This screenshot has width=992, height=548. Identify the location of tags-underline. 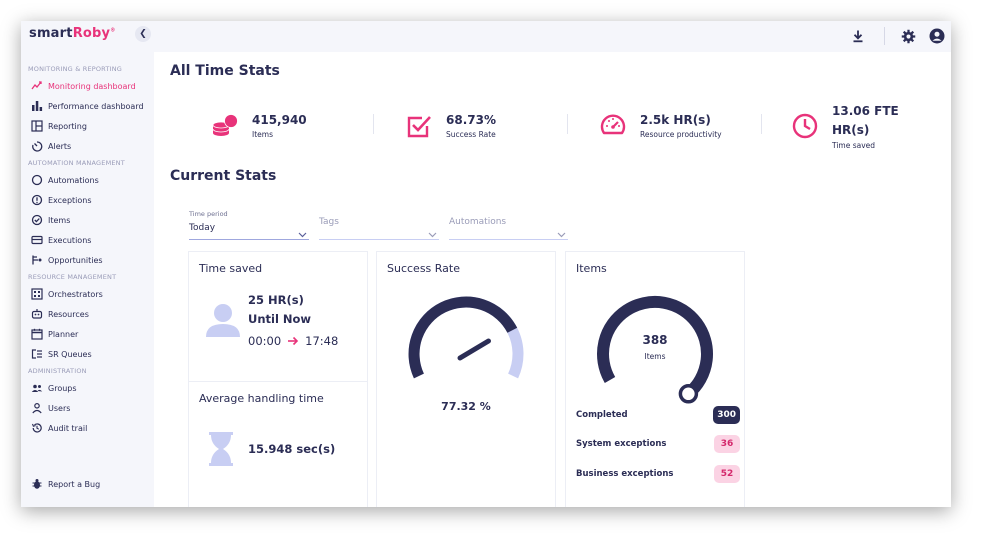
(379, 239).